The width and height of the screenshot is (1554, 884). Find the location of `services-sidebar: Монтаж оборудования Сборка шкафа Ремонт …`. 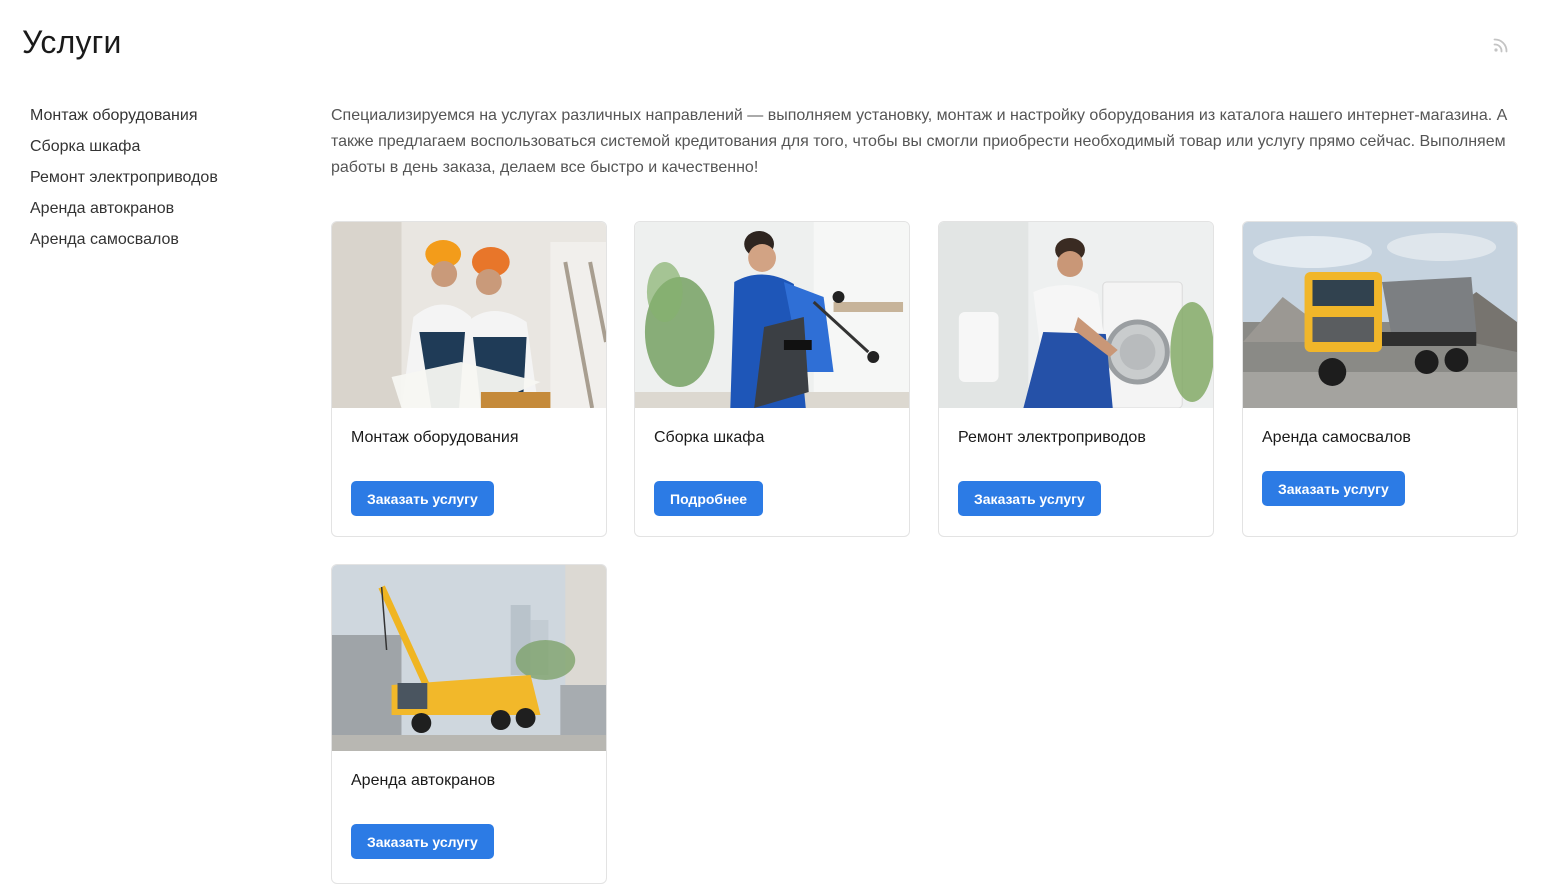

services-sidebar: Монтаж оборудования Сборка шкафа Ремонт … is located at coordinates (124, 181).